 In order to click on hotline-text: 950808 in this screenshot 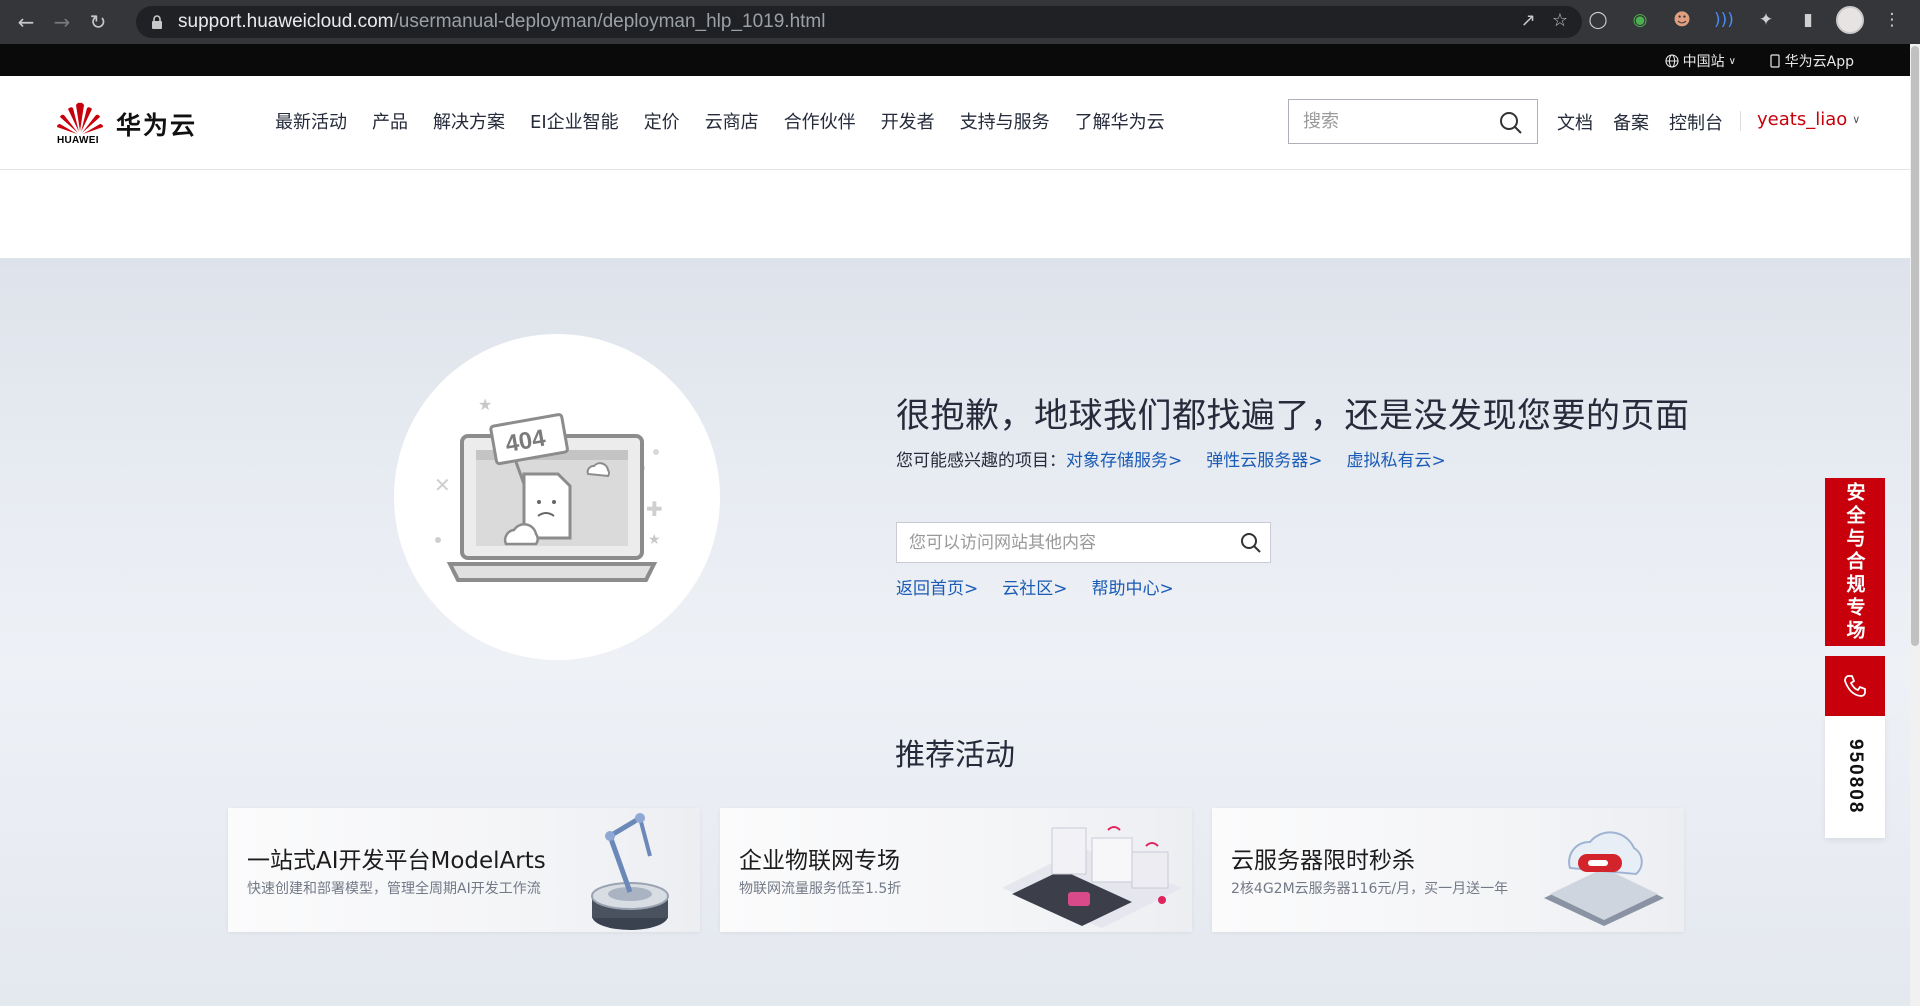, I will do `click(1855, 777)`.